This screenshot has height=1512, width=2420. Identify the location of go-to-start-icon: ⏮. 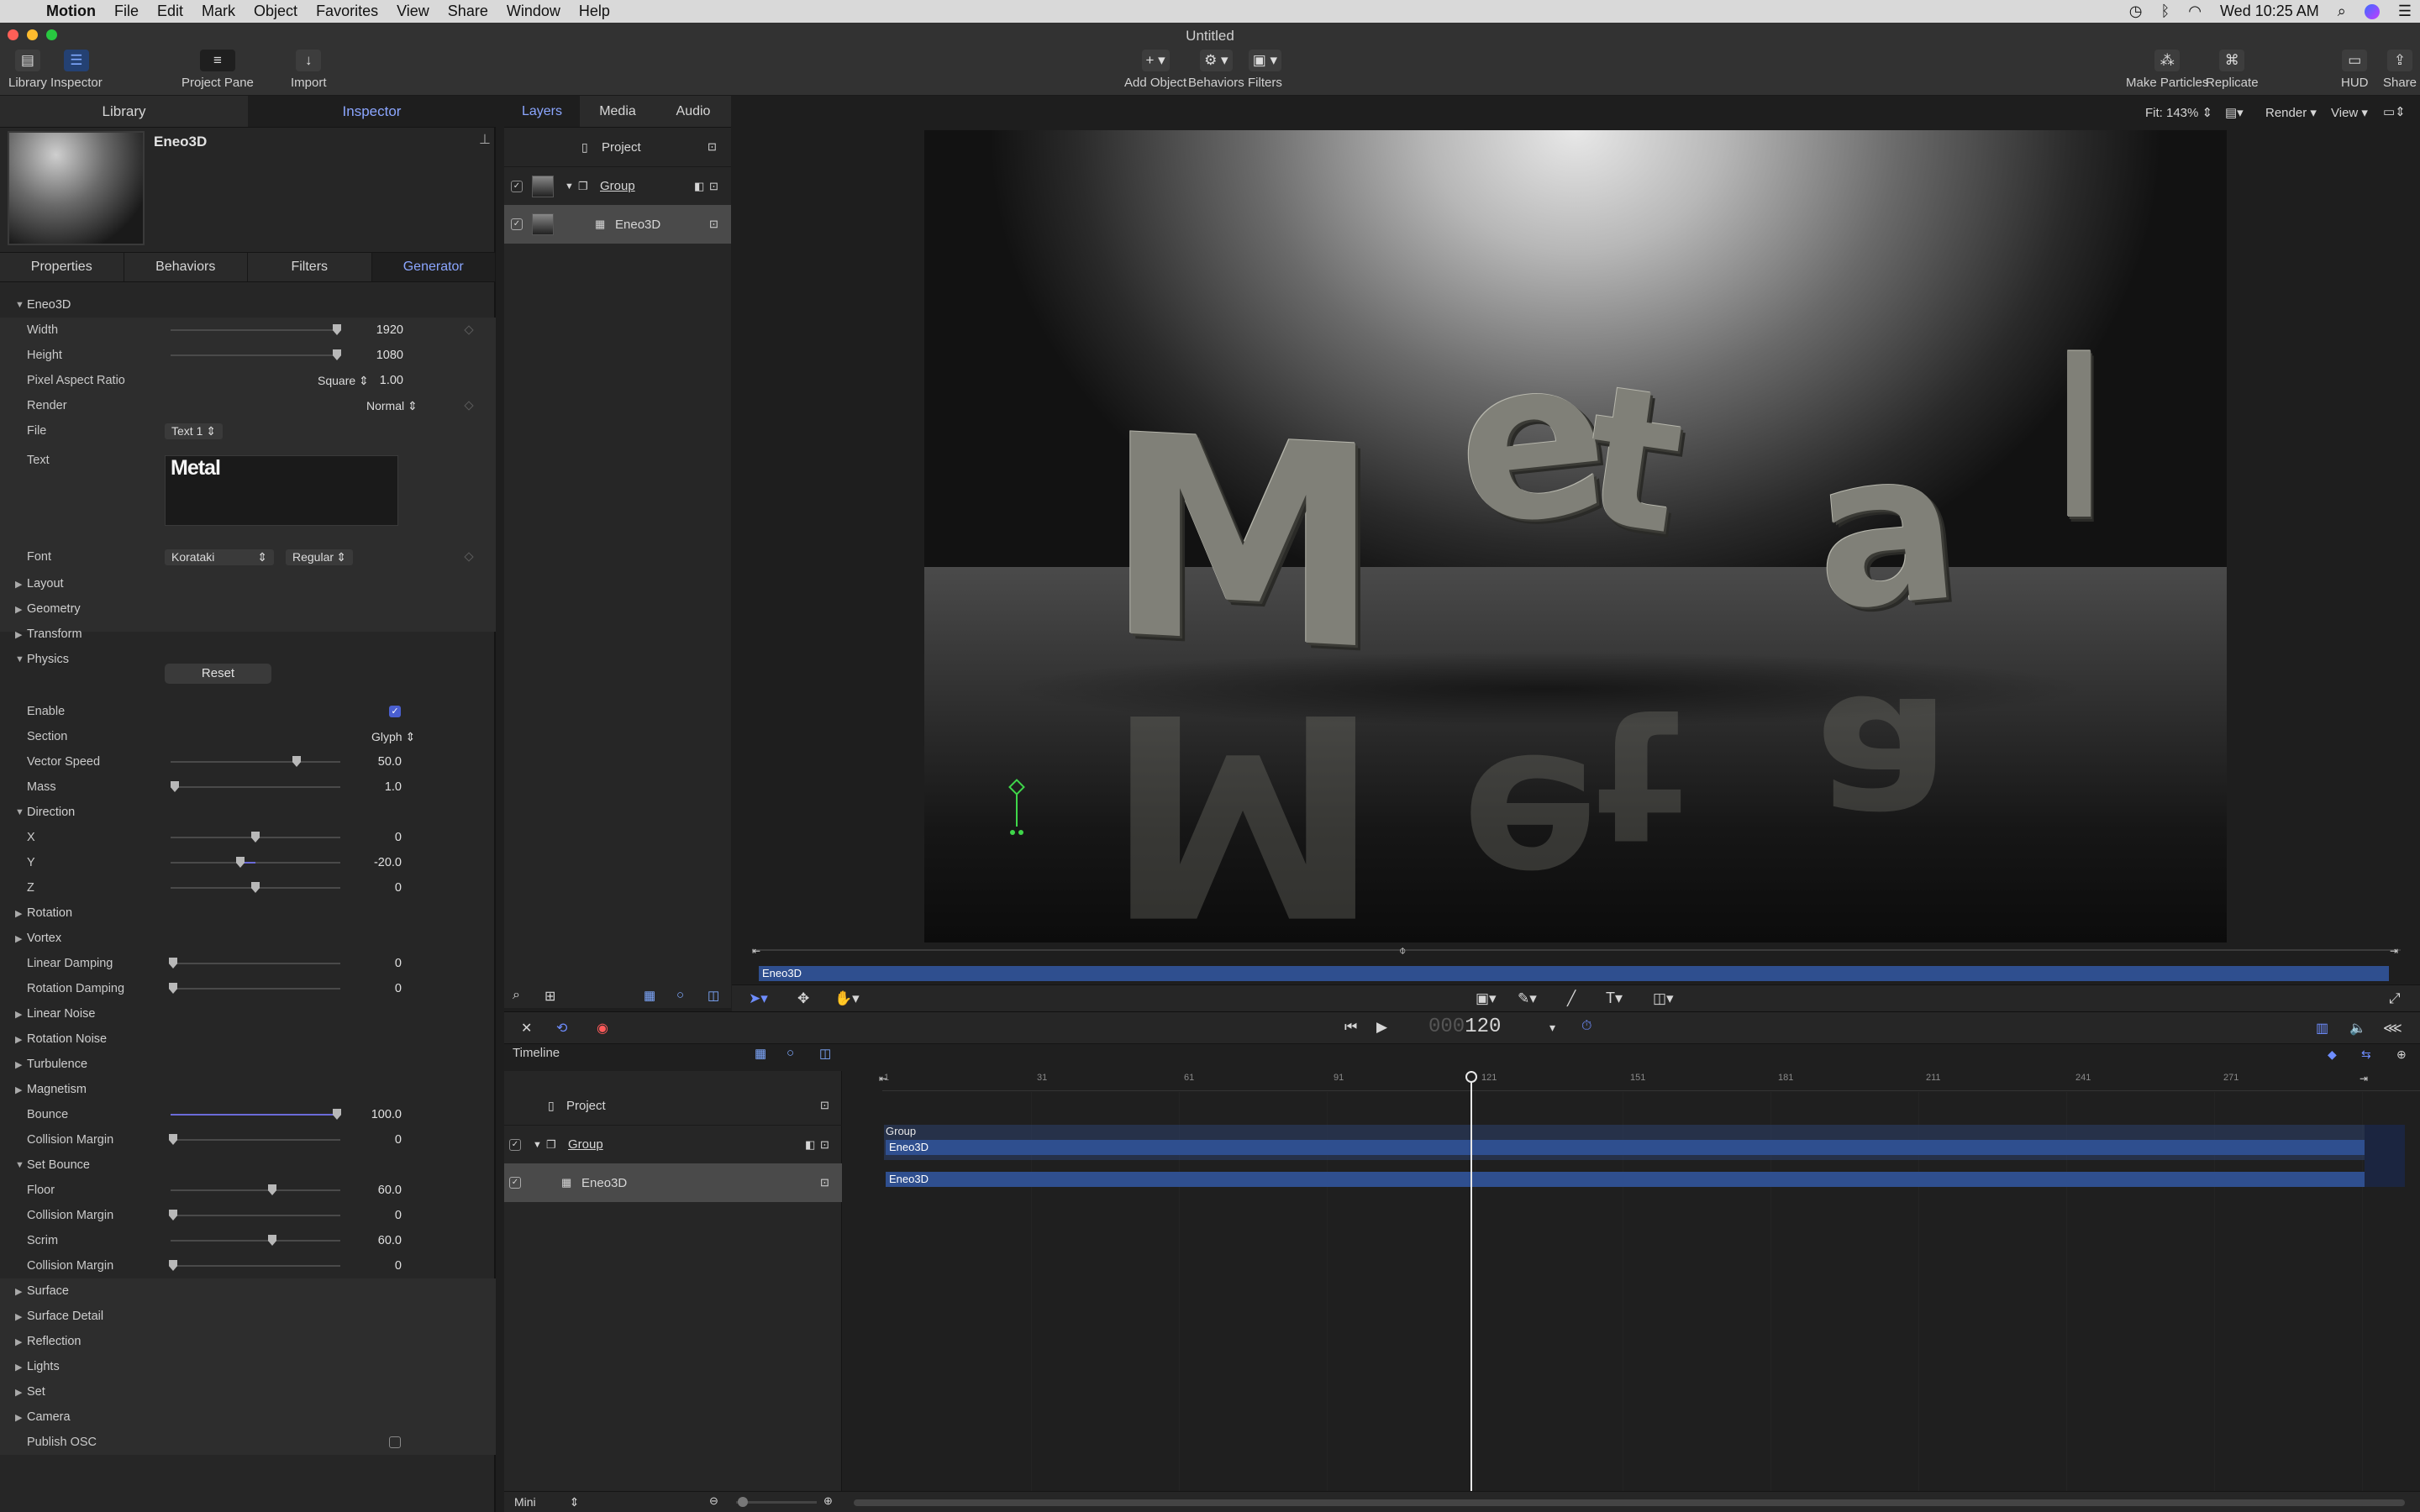
(1350, 1027).